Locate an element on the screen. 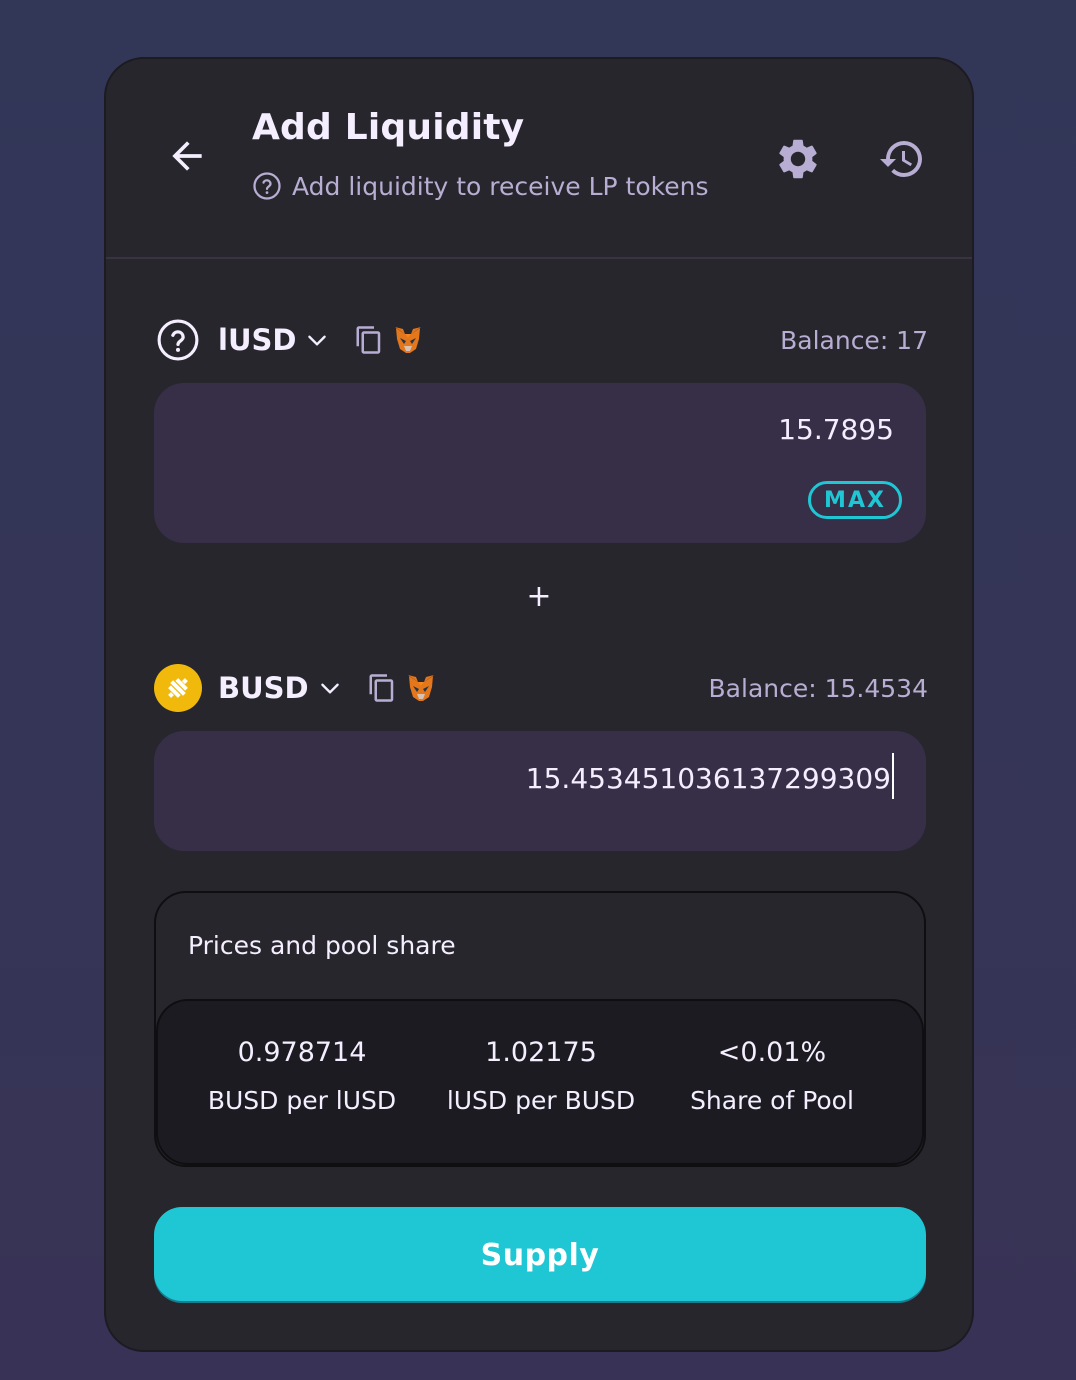  stat-lusd-per-busd: 1.02175 lUSD per BUSD is located at coordinates (541, 1076).